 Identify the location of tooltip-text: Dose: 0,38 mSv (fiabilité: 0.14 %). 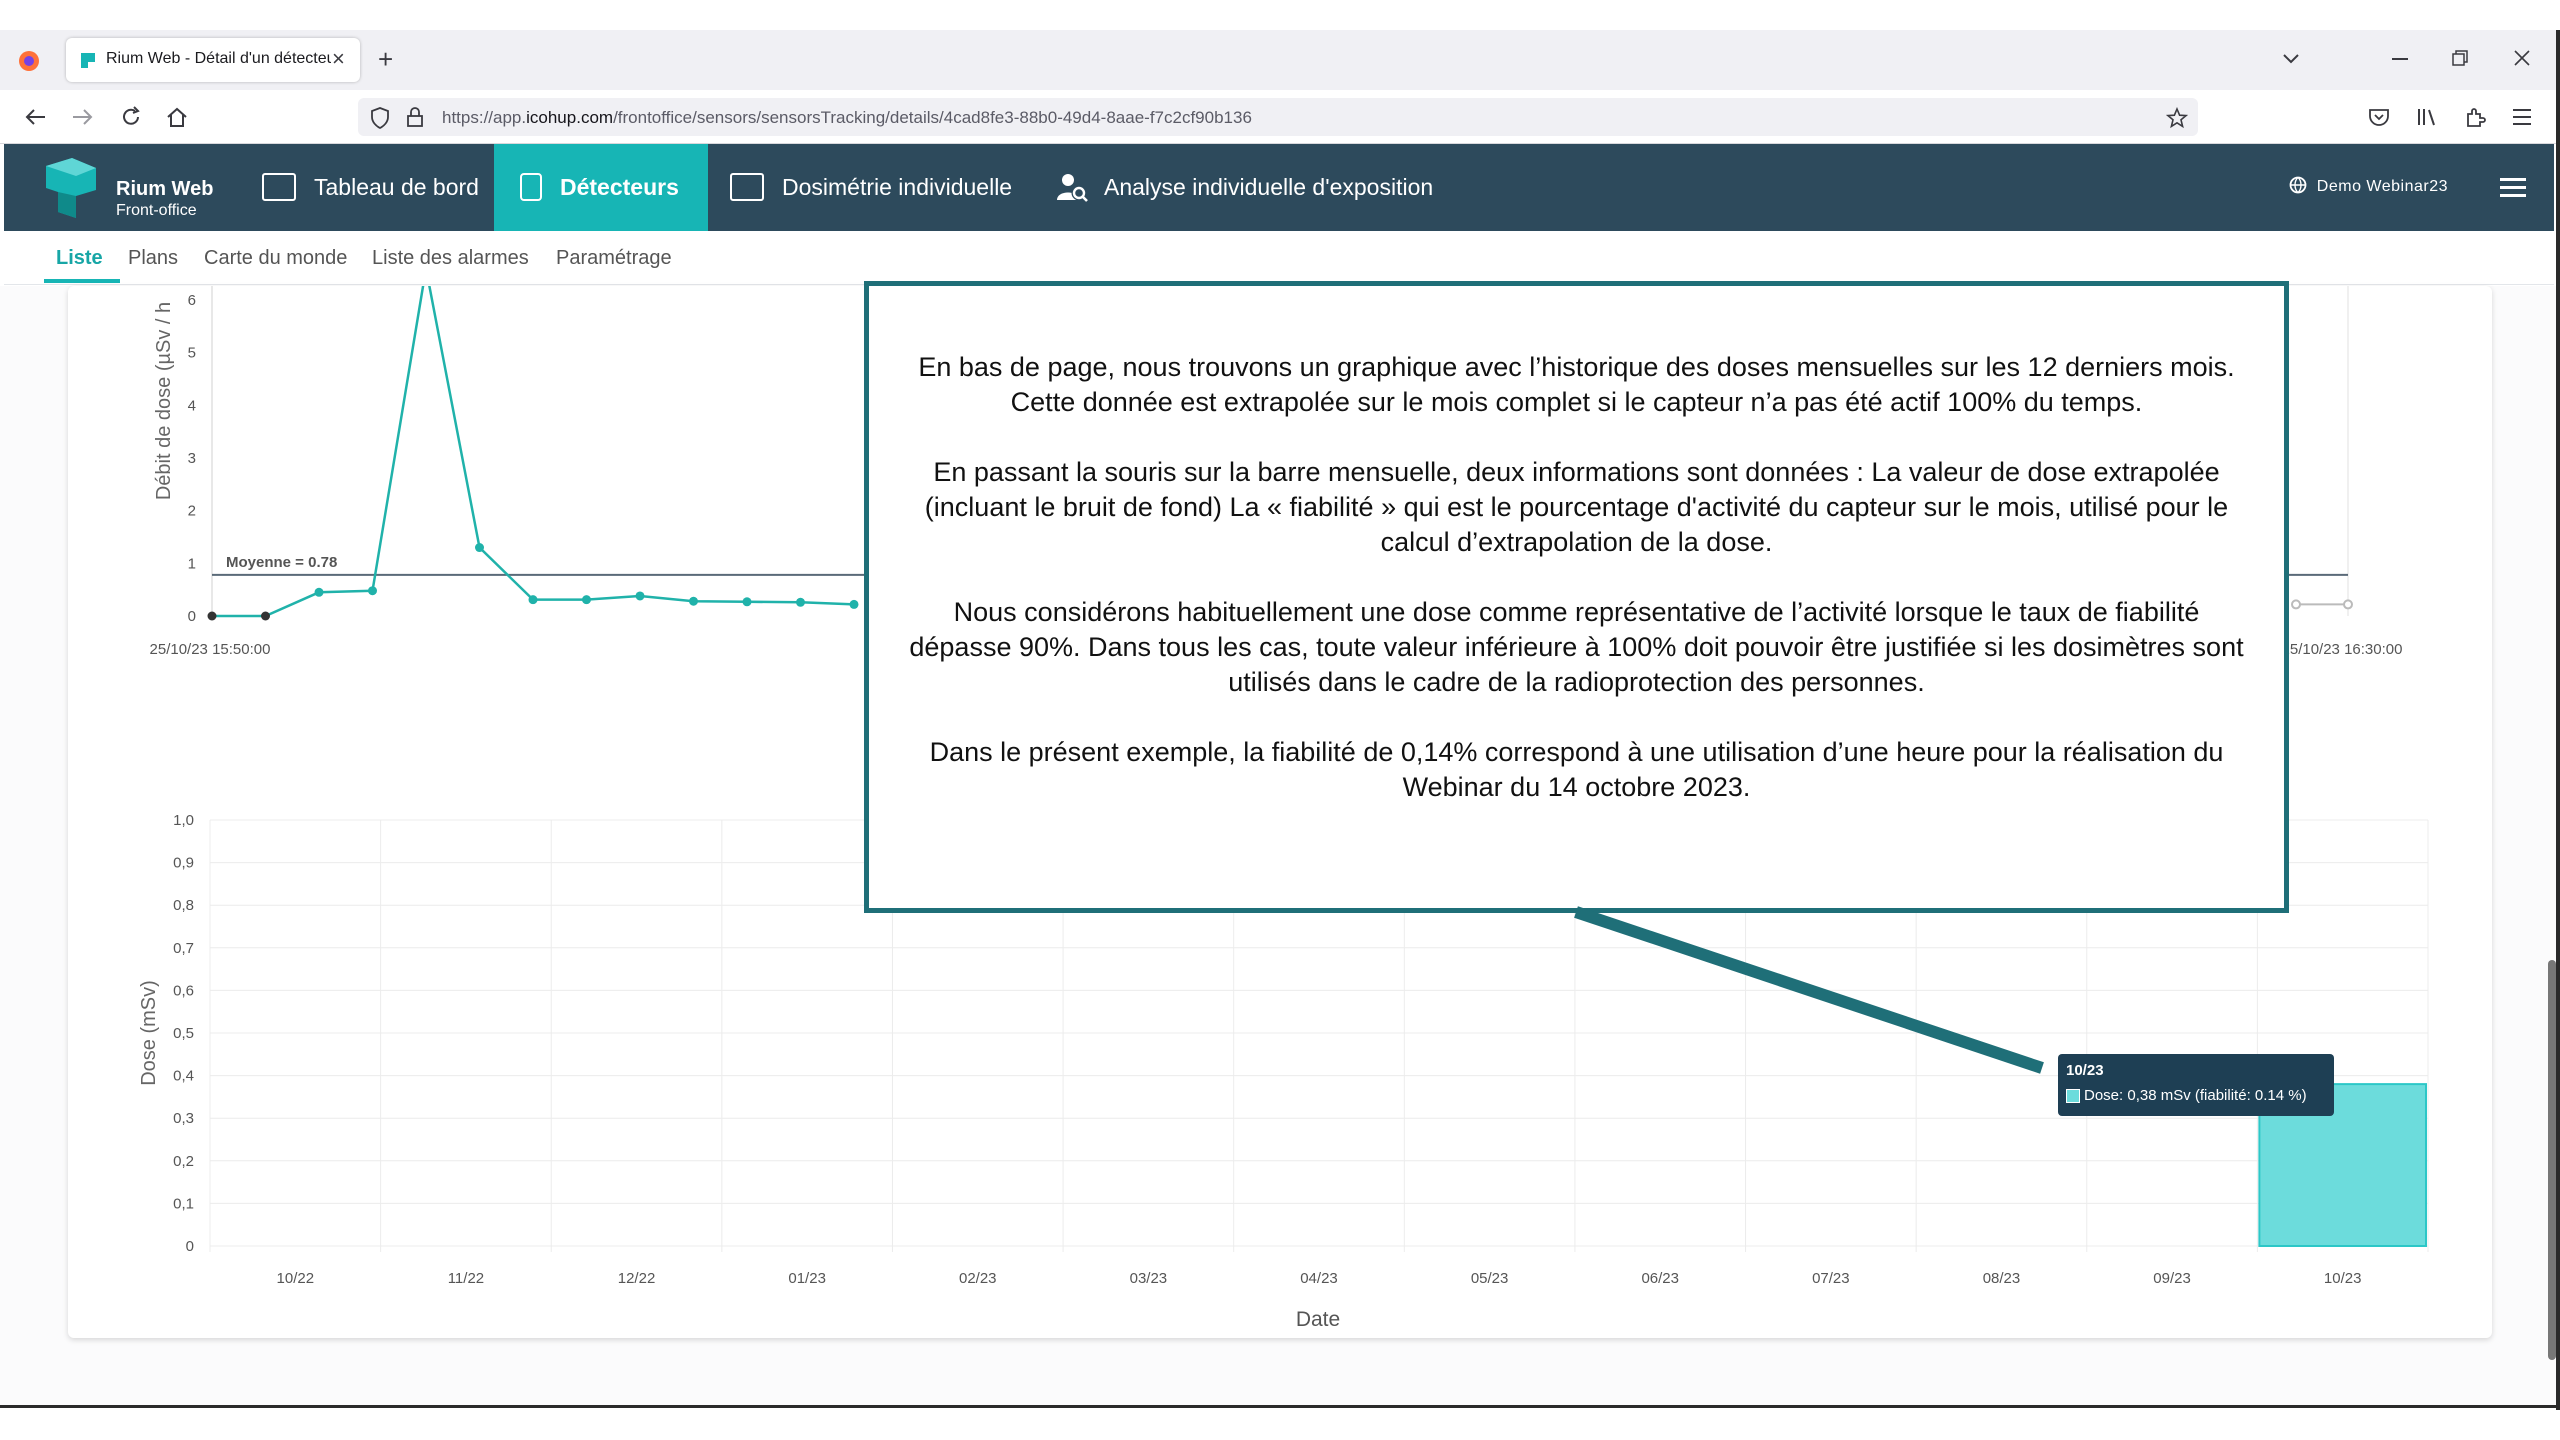
(2195, 1095).